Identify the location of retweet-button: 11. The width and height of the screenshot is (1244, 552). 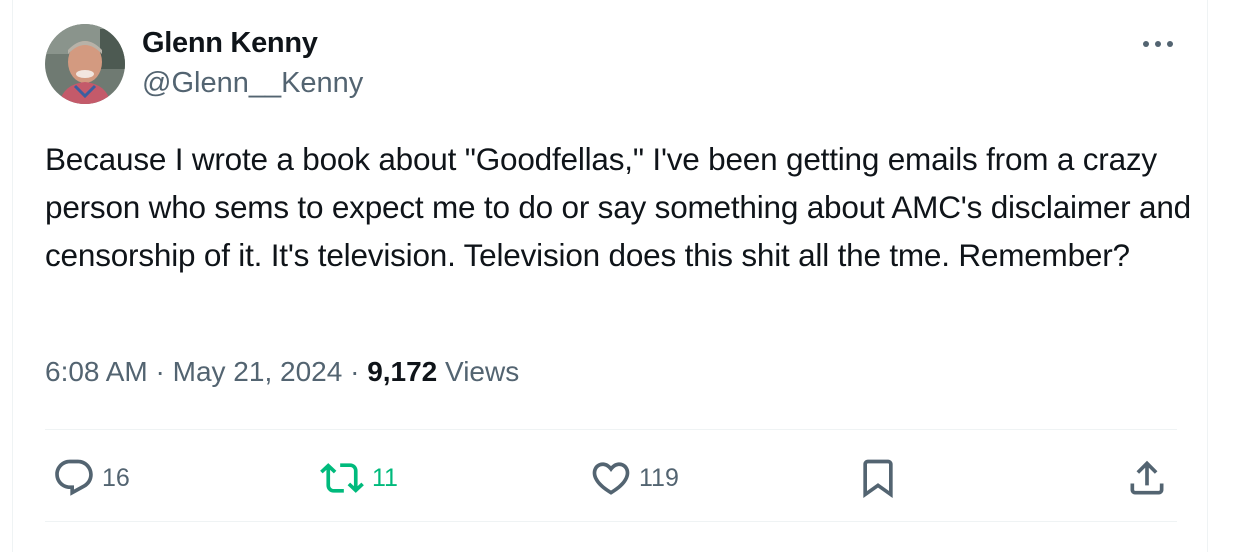
(358, 478).